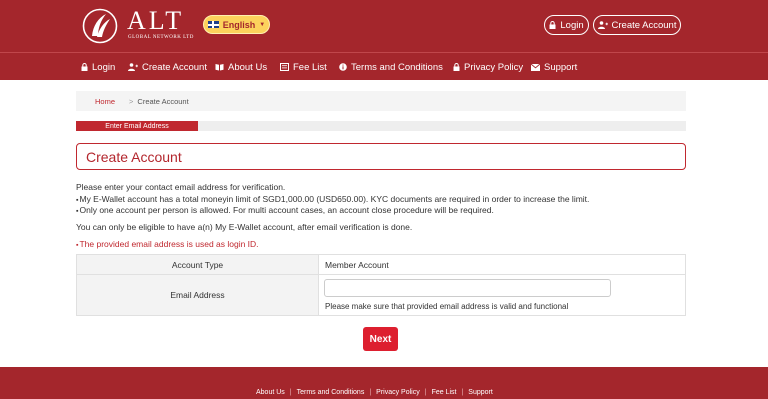 The width and height of the screenshot is (768, 399). What do you see at coordinates (444, 392) in the screenshot?
I see `footer-link-fee-list: Fee List` at bounding box center [444, 392].